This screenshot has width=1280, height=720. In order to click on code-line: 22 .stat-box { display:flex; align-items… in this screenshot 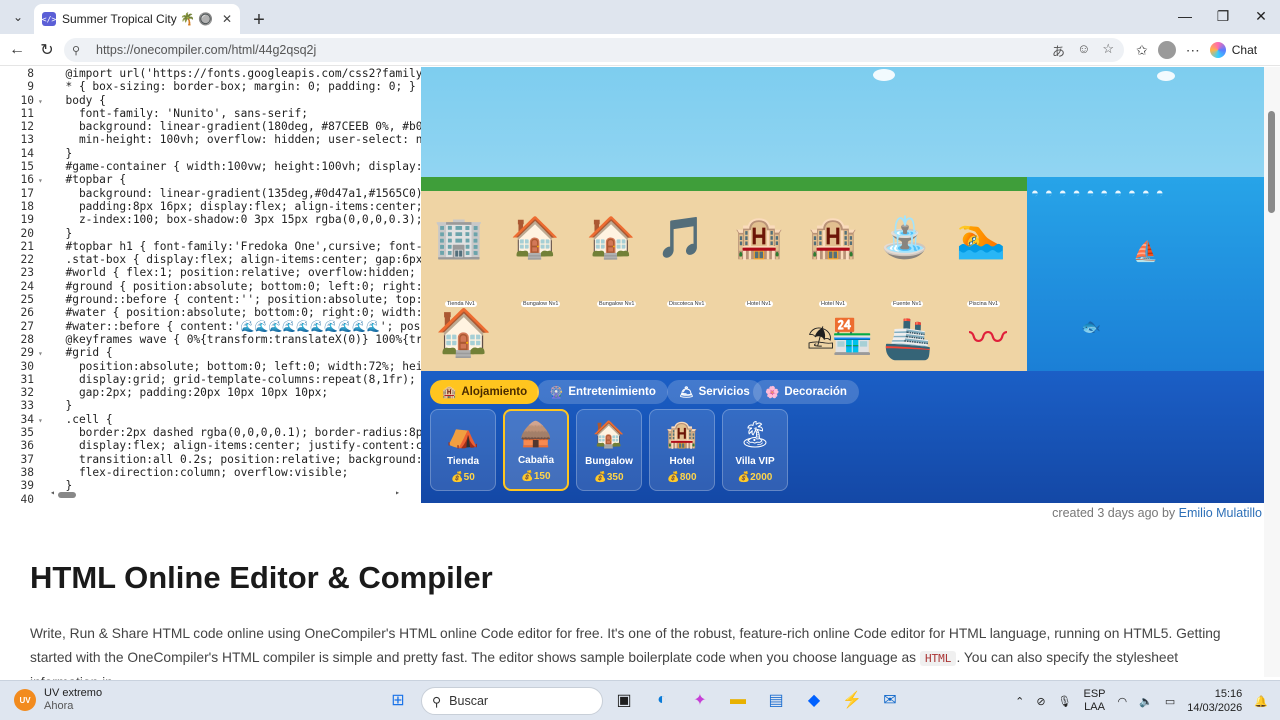, I will do `click(210, 259)`.